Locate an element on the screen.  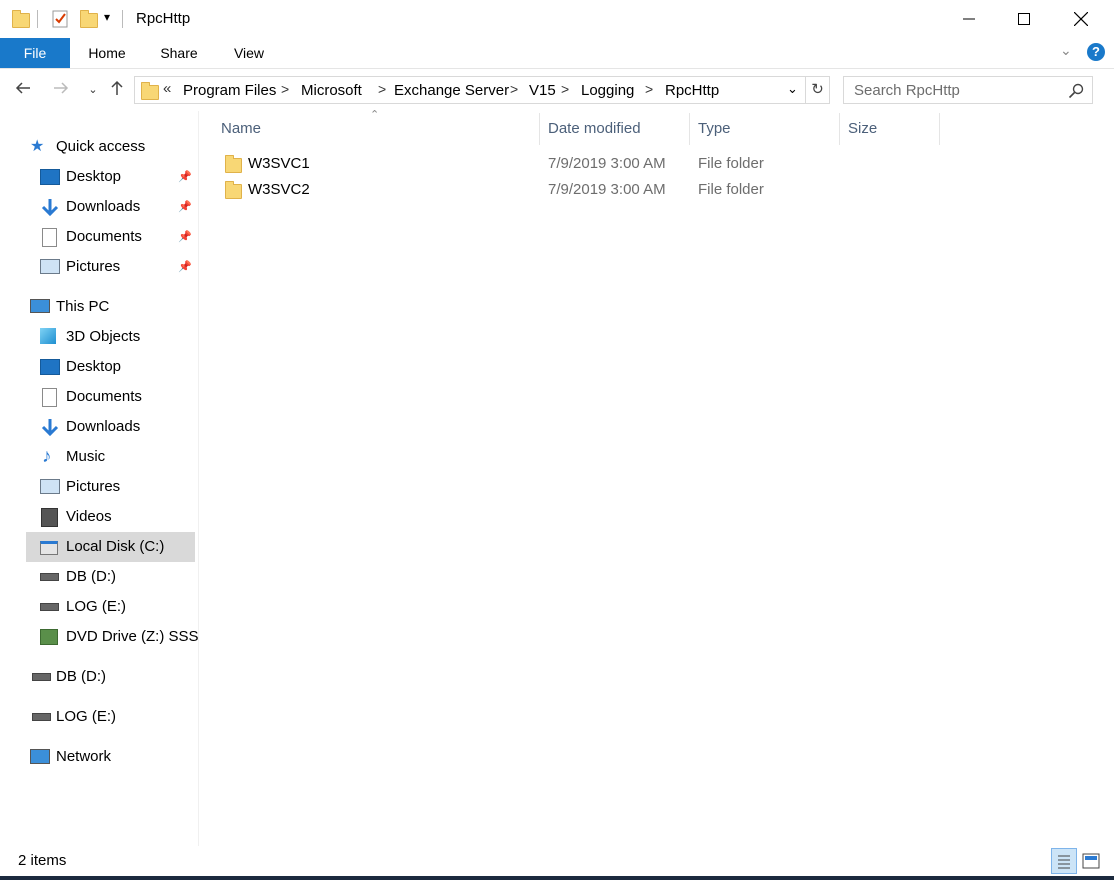
help-icon: ? is located at coordinates (1096, 52).